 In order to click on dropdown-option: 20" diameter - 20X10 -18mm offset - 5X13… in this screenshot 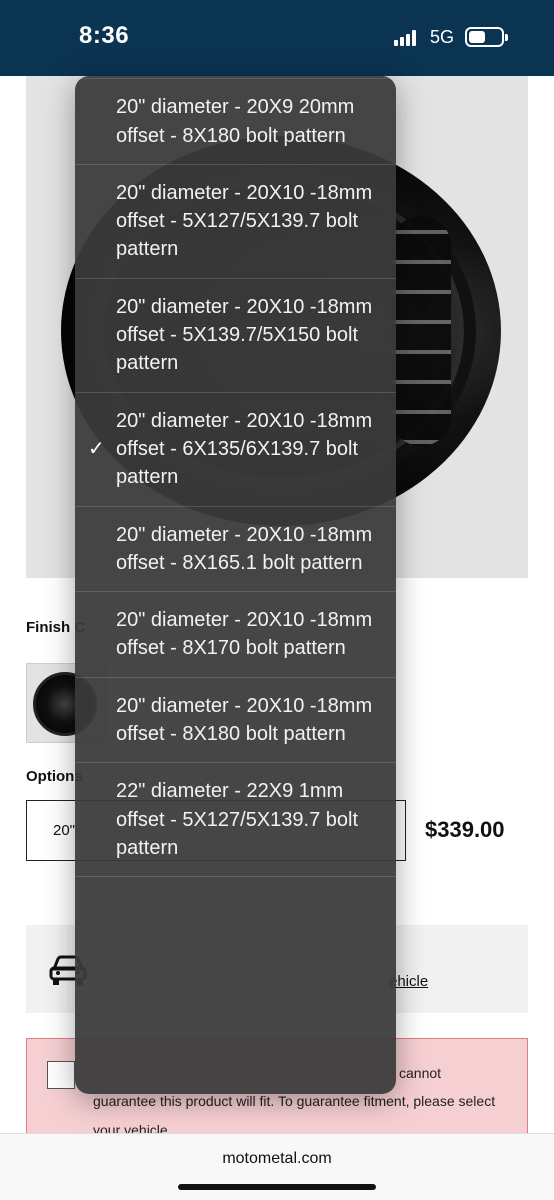, I will do `click(235, 336)`.